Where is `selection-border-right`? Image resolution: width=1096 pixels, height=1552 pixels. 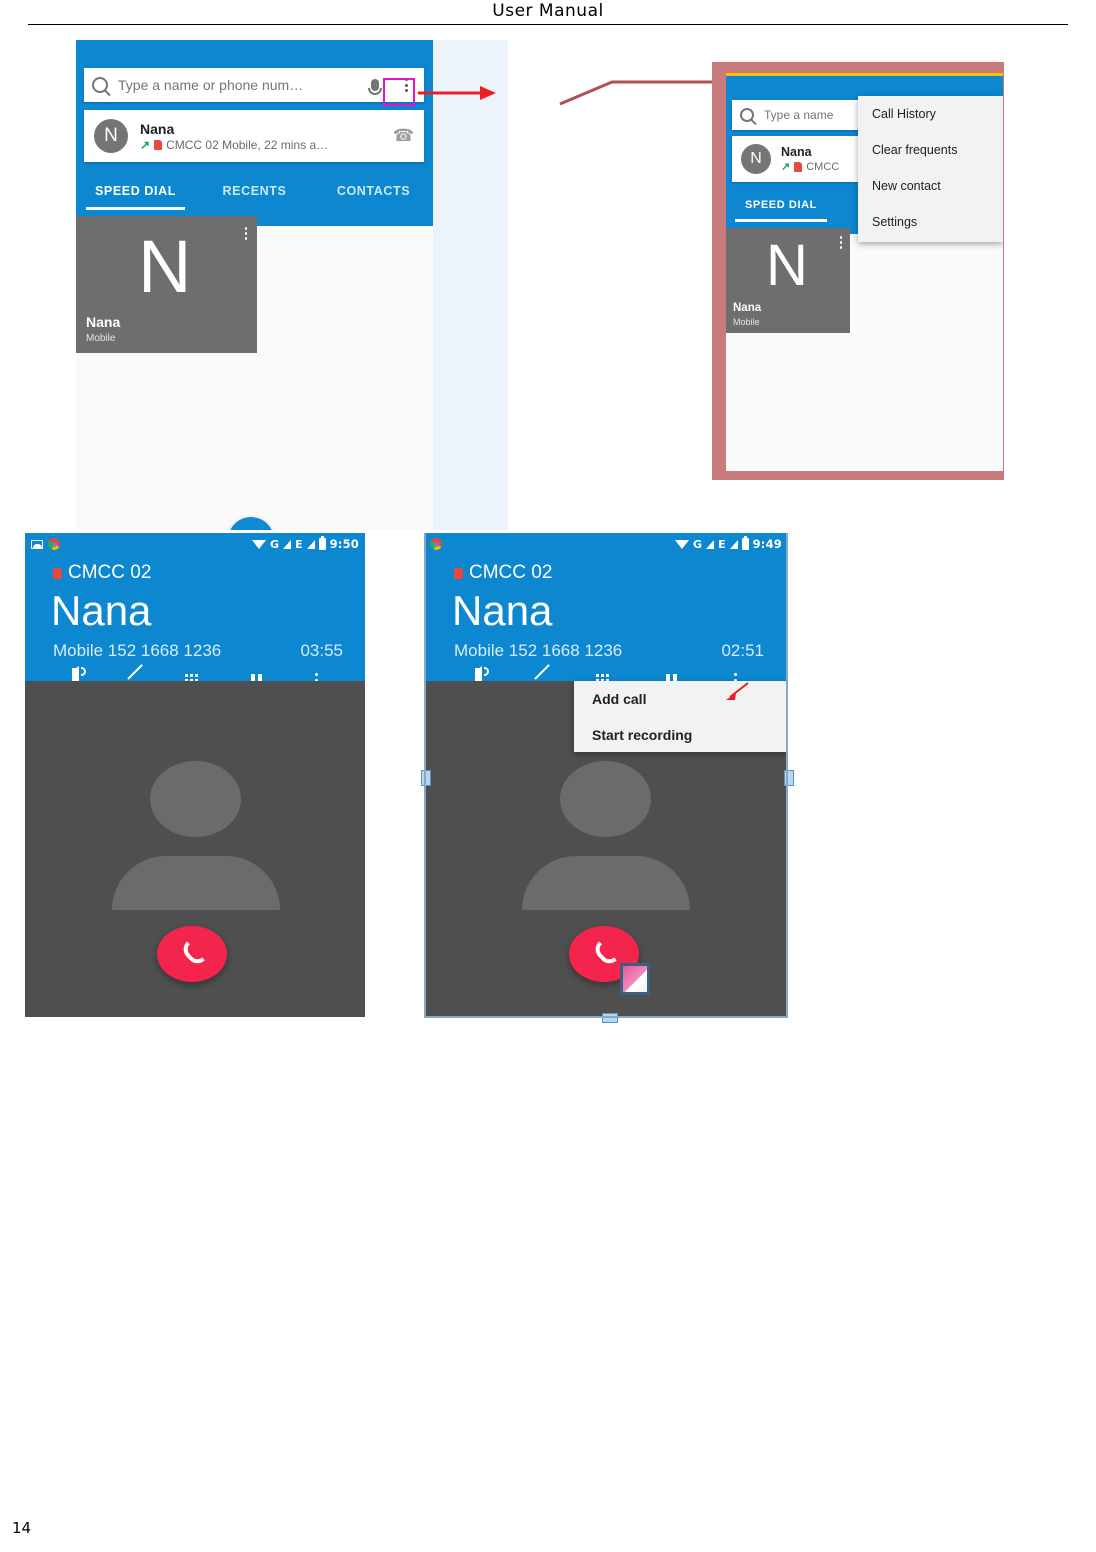
selection-border-right is located at coordinates (787, 775).